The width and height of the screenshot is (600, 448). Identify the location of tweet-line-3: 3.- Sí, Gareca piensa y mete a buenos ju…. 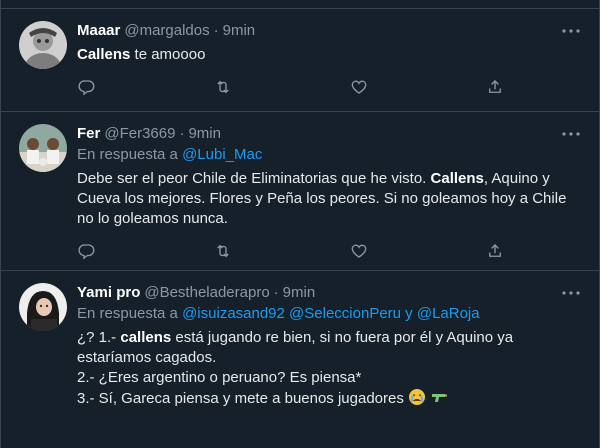
(327, 400).